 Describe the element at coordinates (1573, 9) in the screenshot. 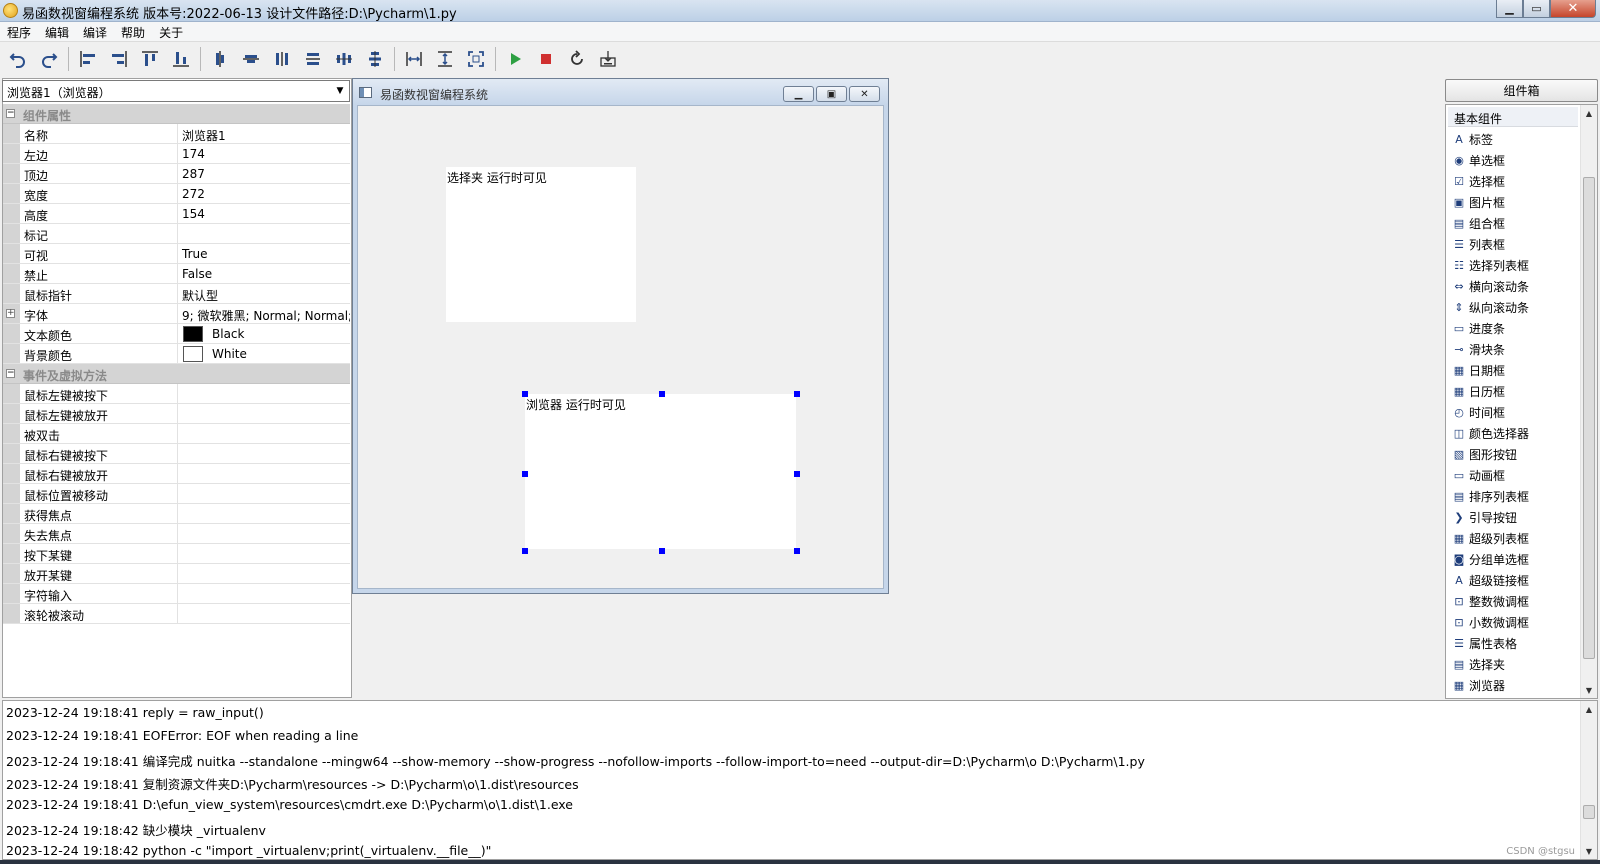

I see `close-button: ✕` at that location.